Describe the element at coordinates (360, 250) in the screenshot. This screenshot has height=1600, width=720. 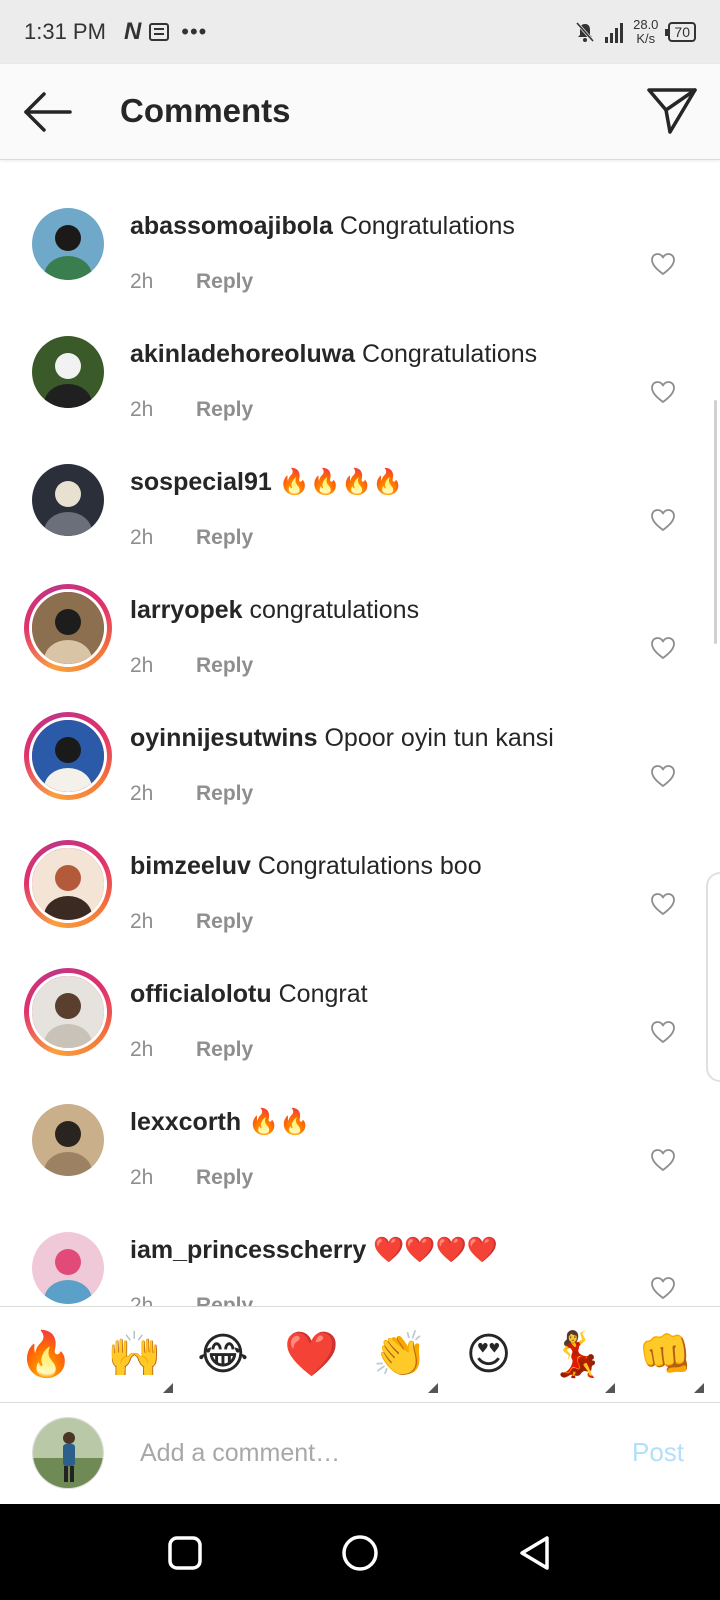
I see `comment-row: abassomoajibola Congratulations 2h Reply` at that location.